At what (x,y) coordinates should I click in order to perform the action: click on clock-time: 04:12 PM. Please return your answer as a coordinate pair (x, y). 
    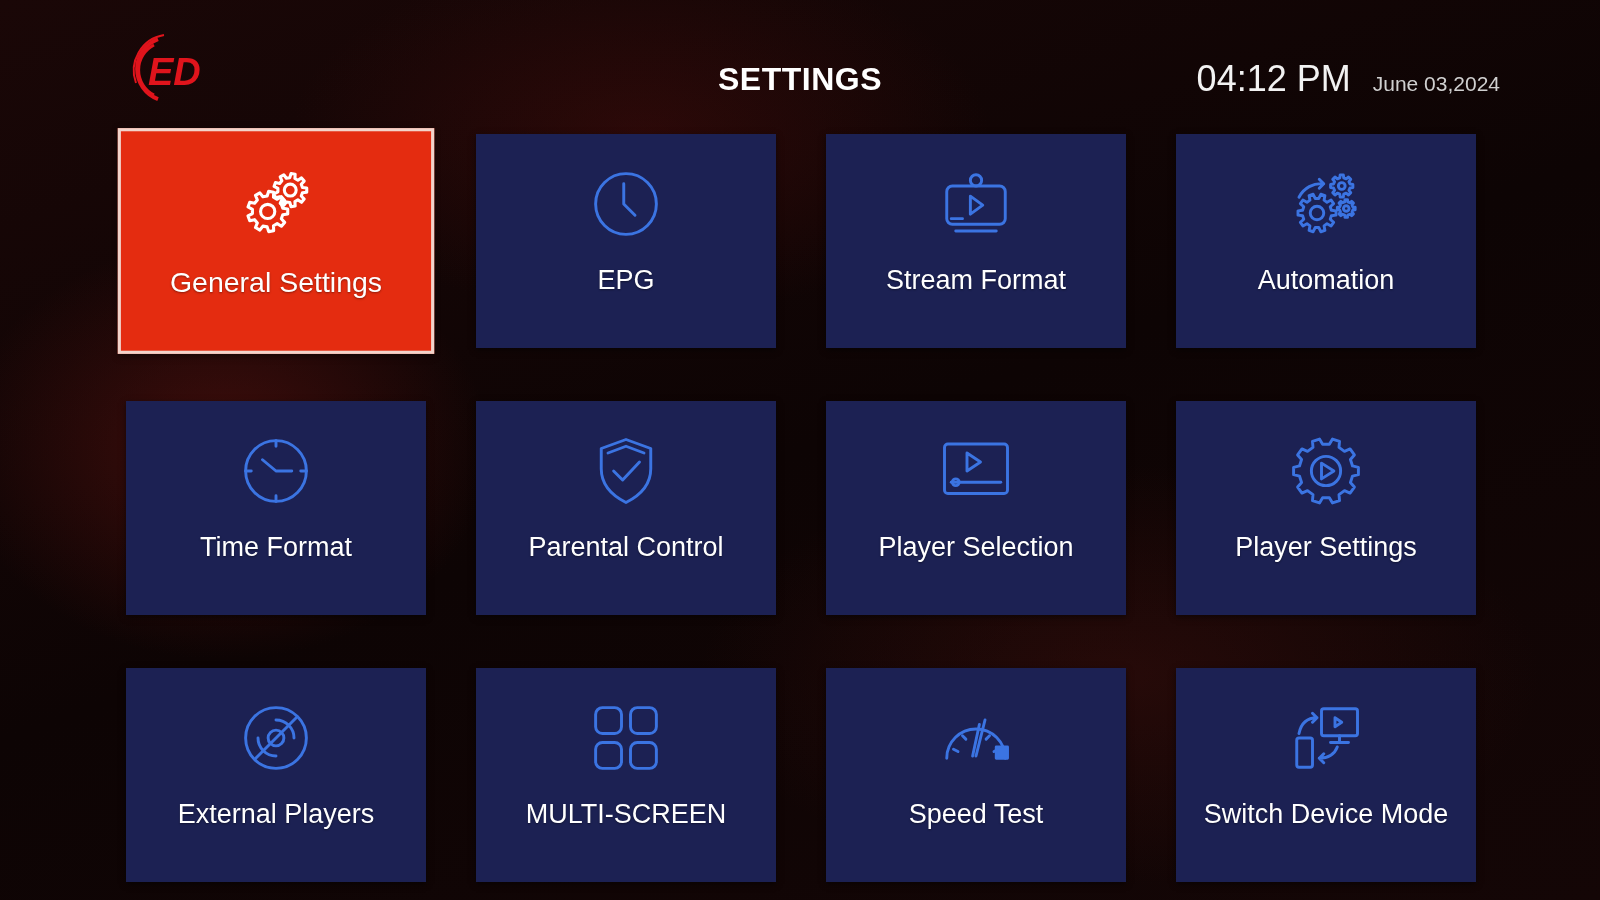
    Looking at the image, I should click on (1273, 79).